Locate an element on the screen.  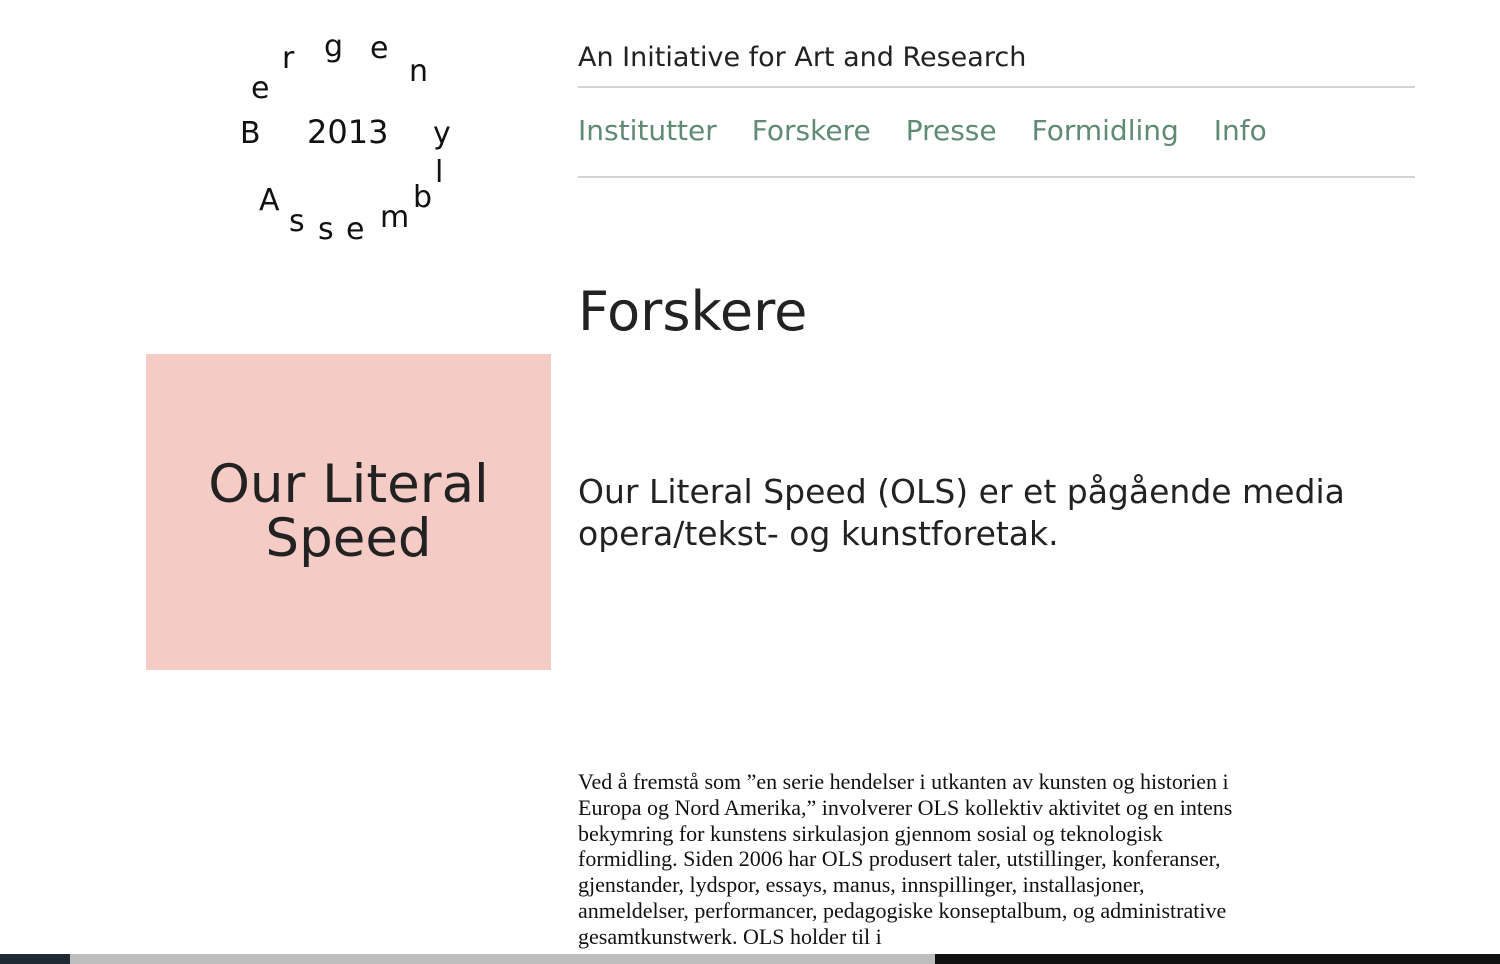
nav-item-forskere: Forskere is located at coordinates (811, 130).